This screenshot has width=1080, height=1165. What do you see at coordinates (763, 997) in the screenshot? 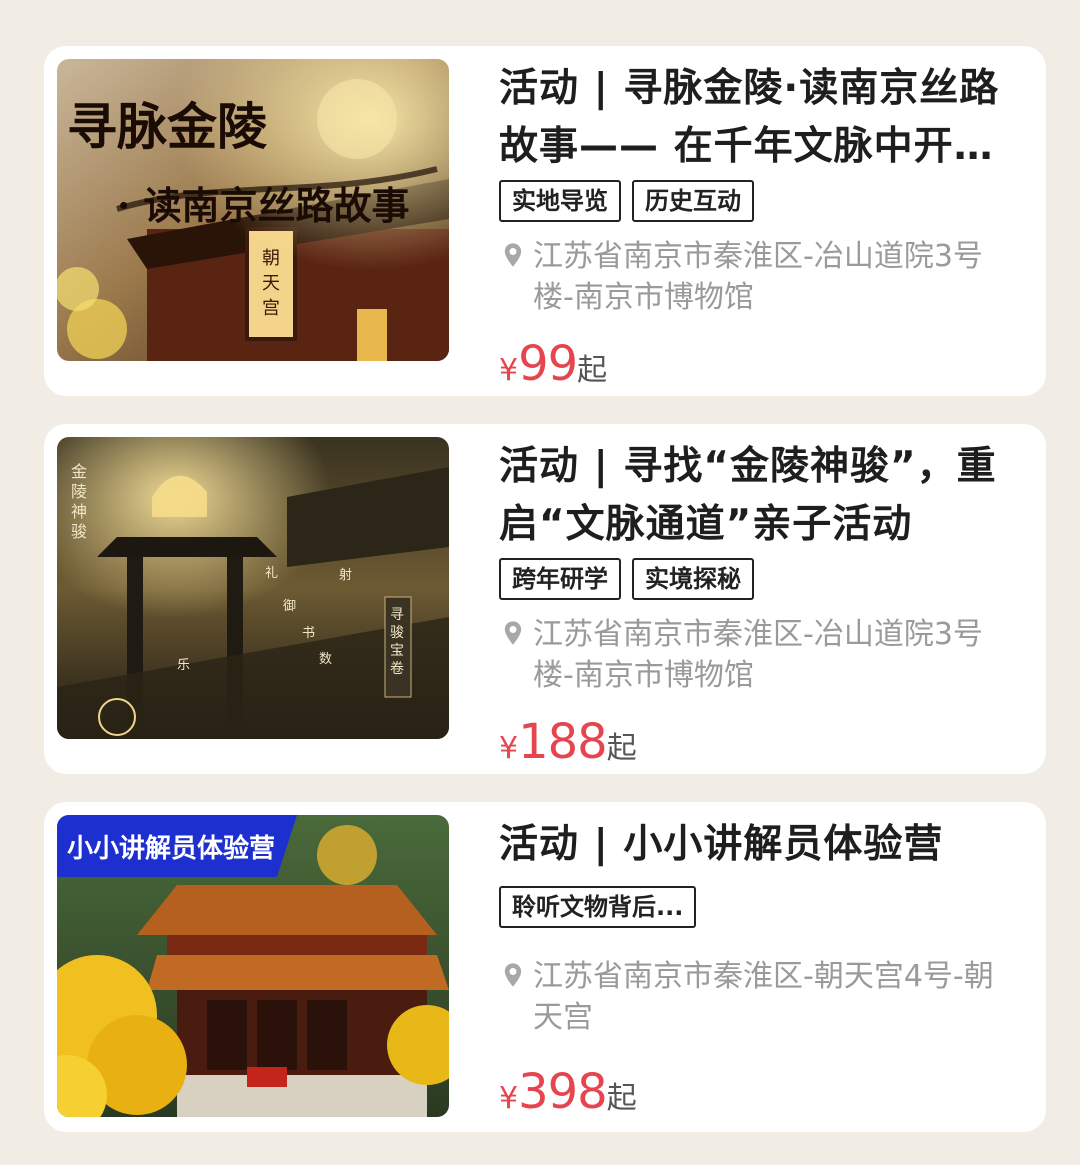
I see `location-text: 江苏省南京市秦淮区-朝天宫4号-朝天宫` at bounding box center [763, 997].